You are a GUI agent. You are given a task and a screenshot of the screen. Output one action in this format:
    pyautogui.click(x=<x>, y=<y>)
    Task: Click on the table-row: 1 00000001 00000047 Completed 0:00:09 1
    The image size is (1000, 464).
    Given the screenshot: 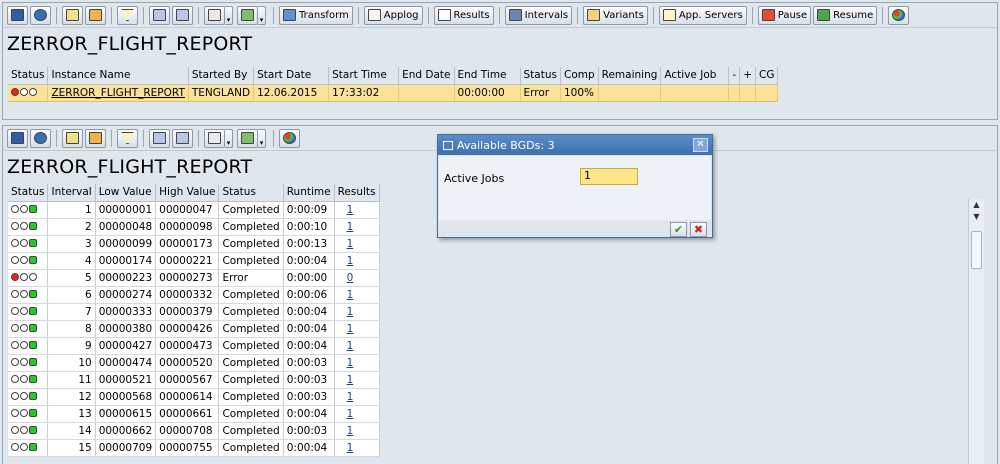 What is the action you would take?
    pyautogui.click(x=194, y=210)
    